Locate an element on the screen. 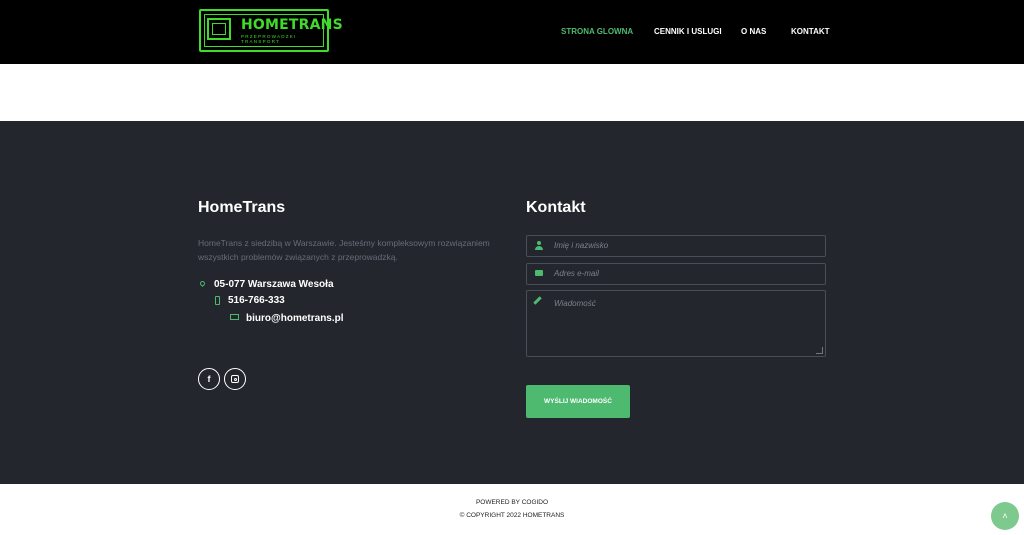  facebook-button: f is located at coordinates (209, 379).